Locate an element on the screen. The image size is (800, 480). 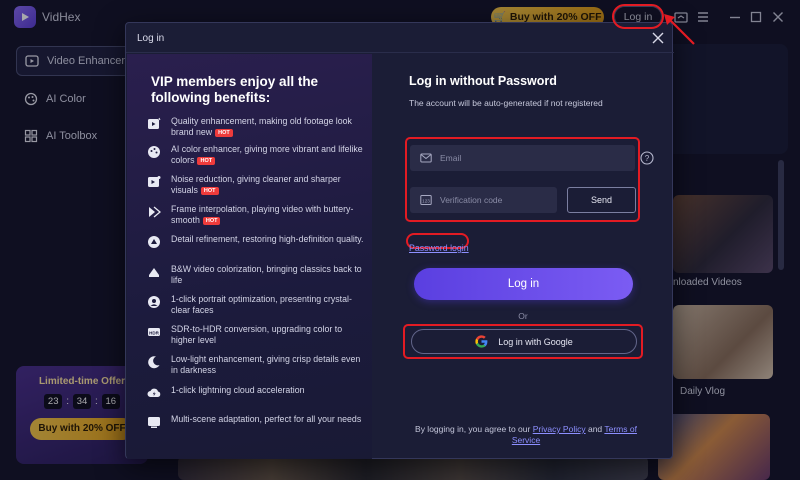
google-login-label: Log in with Google is located at coordinates (535, 341).